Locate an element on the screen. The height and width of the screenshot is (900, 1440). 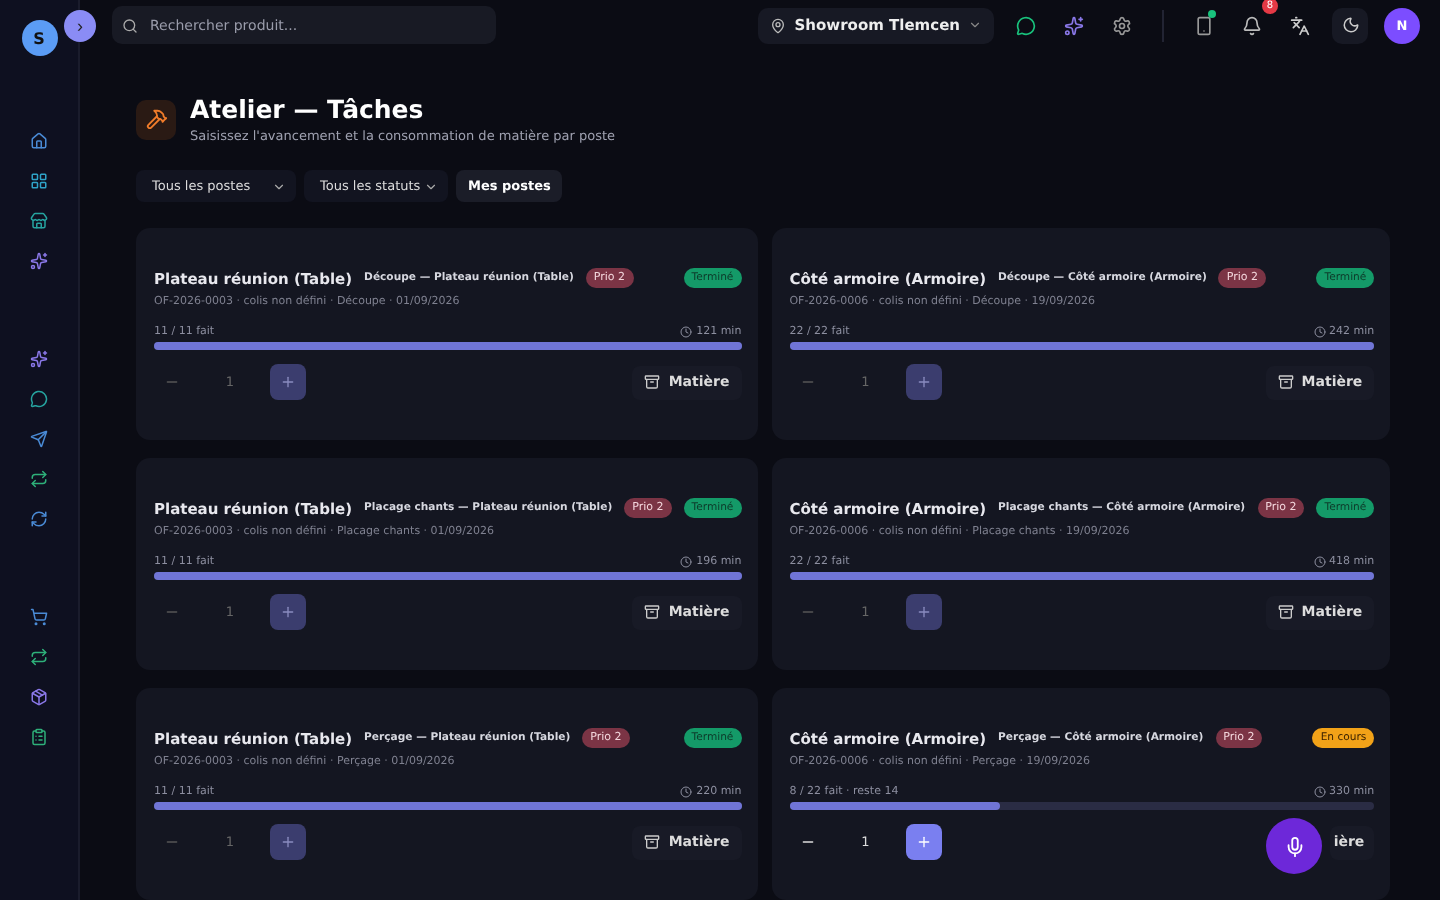
theme-button is located at coordinates (1350, 25).